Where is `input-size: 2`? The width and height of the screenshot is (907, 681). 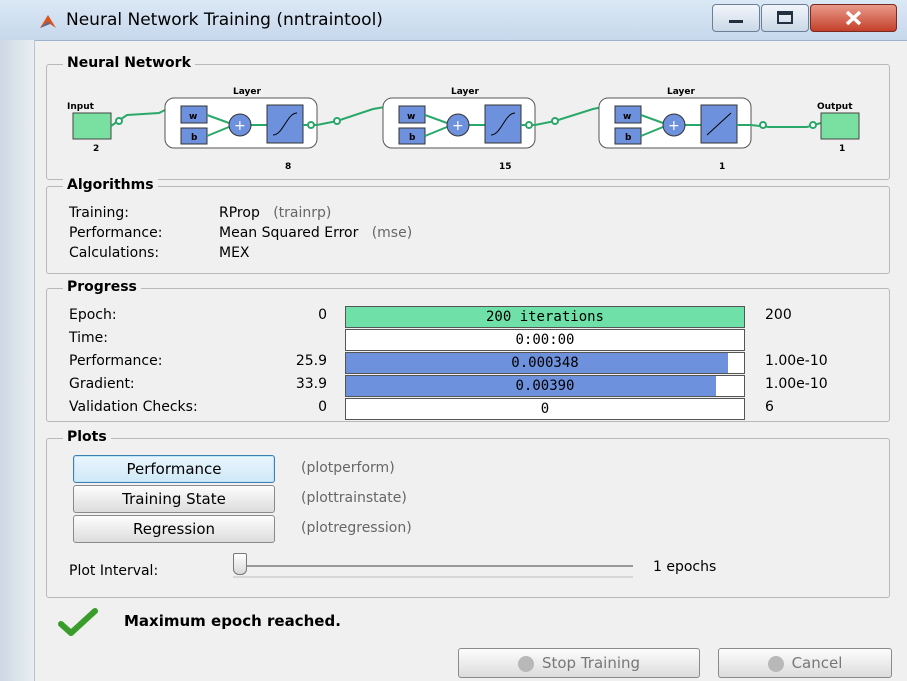 input-size: 2 is located at coordinates (96, 149).